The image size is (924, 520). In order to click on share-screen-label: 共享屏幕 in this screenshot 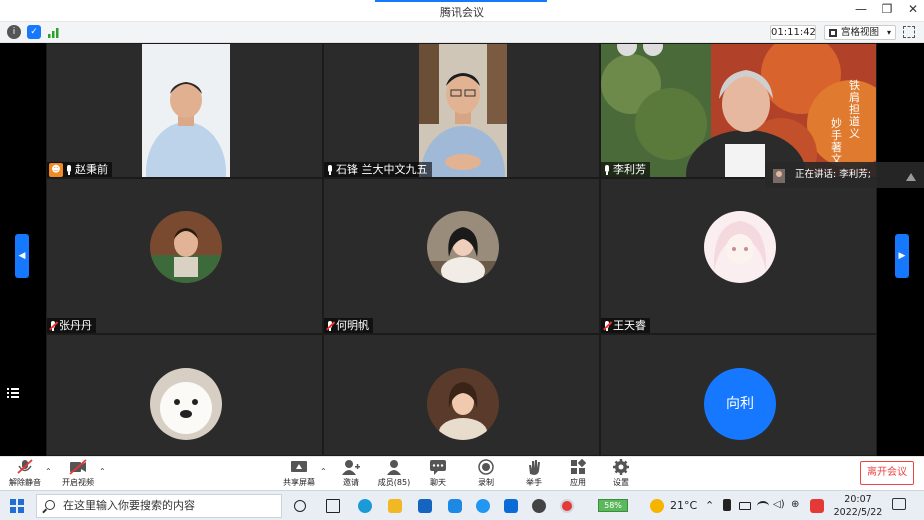, I will do `click(299, 482)`.